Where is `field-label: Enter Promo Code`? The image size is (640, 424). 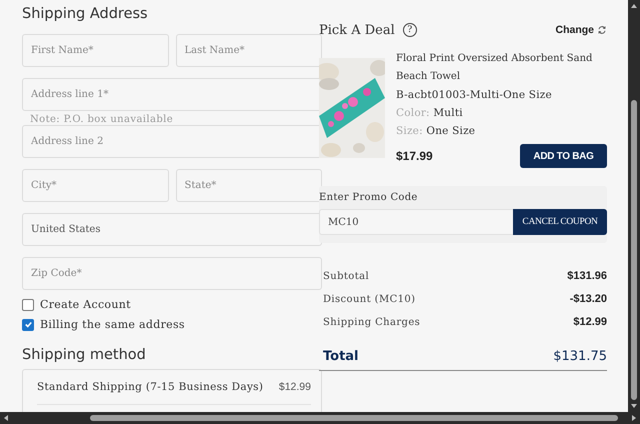
field-label: Enter Promo Code is located at coordinates (369, 197).